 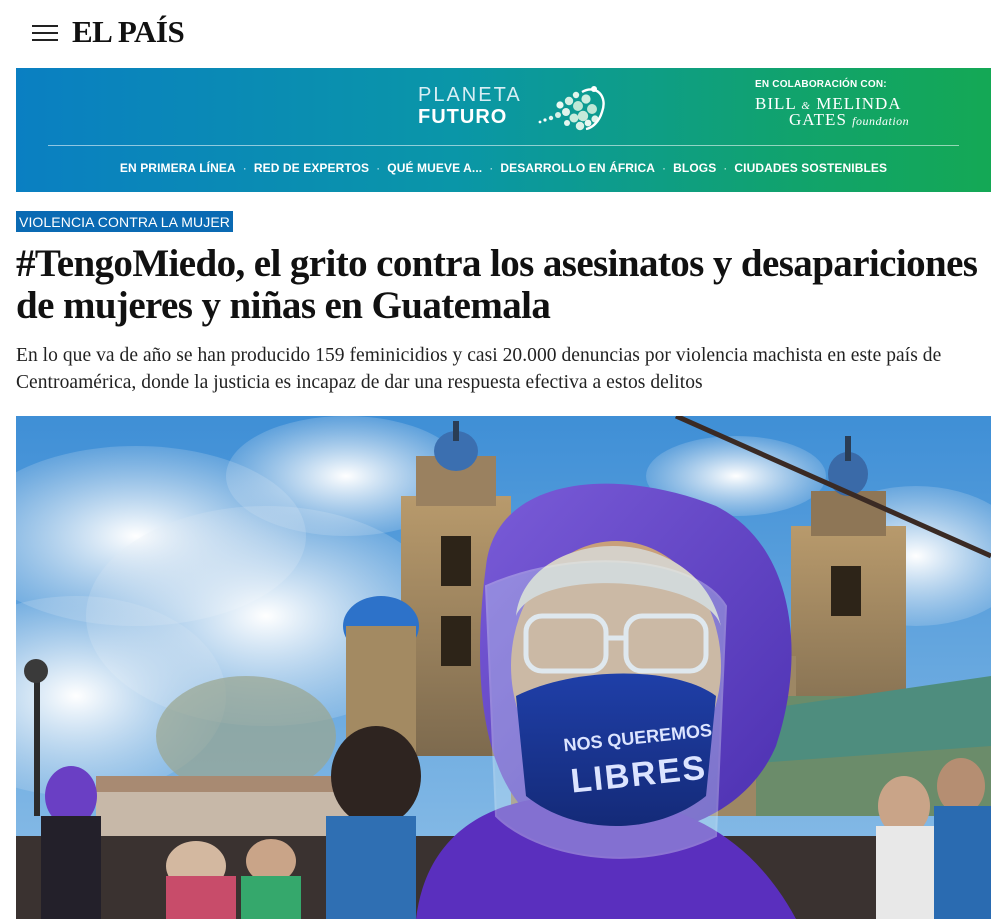 What do you see at coordinates (503, 145) in the screenshot?
I see `banner-divider` at bounding box center [503, 145].